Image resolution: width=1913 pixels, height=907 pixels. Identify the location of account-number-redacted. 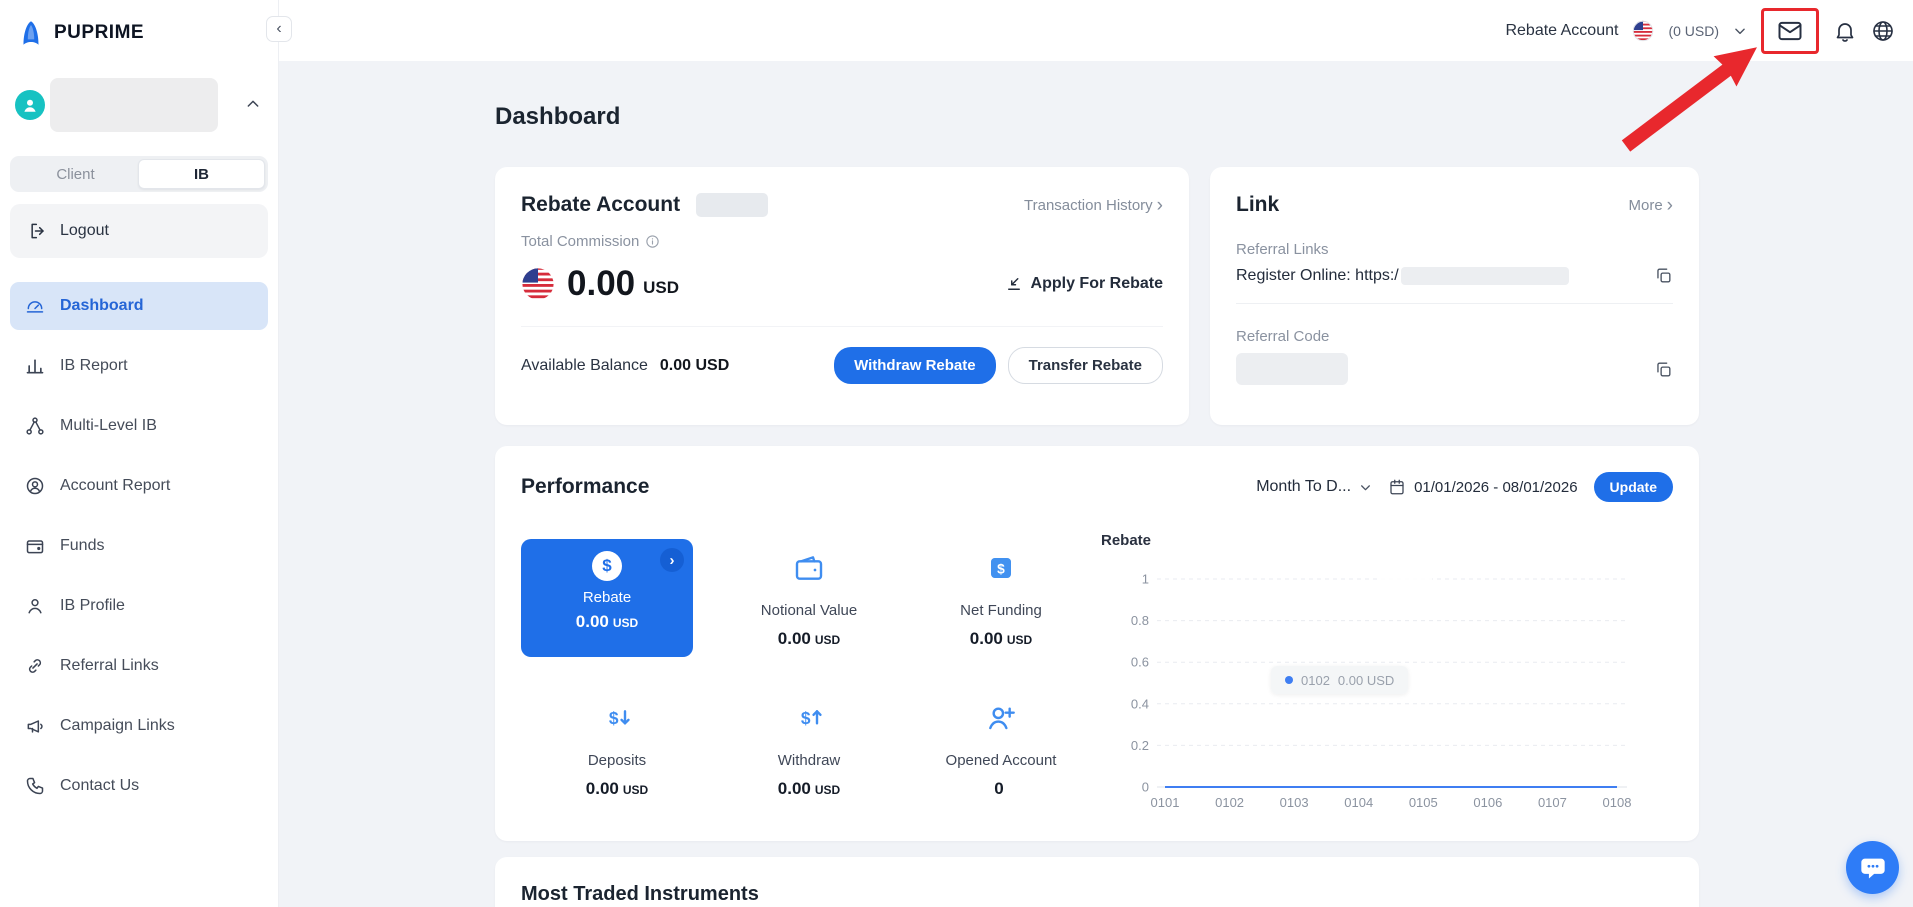
(732, 205).